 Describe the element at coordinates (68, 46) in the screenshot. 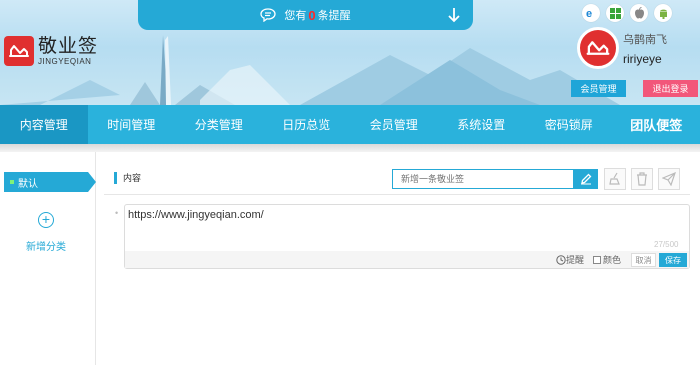

I see `logo-title: 敬业签` at that location.